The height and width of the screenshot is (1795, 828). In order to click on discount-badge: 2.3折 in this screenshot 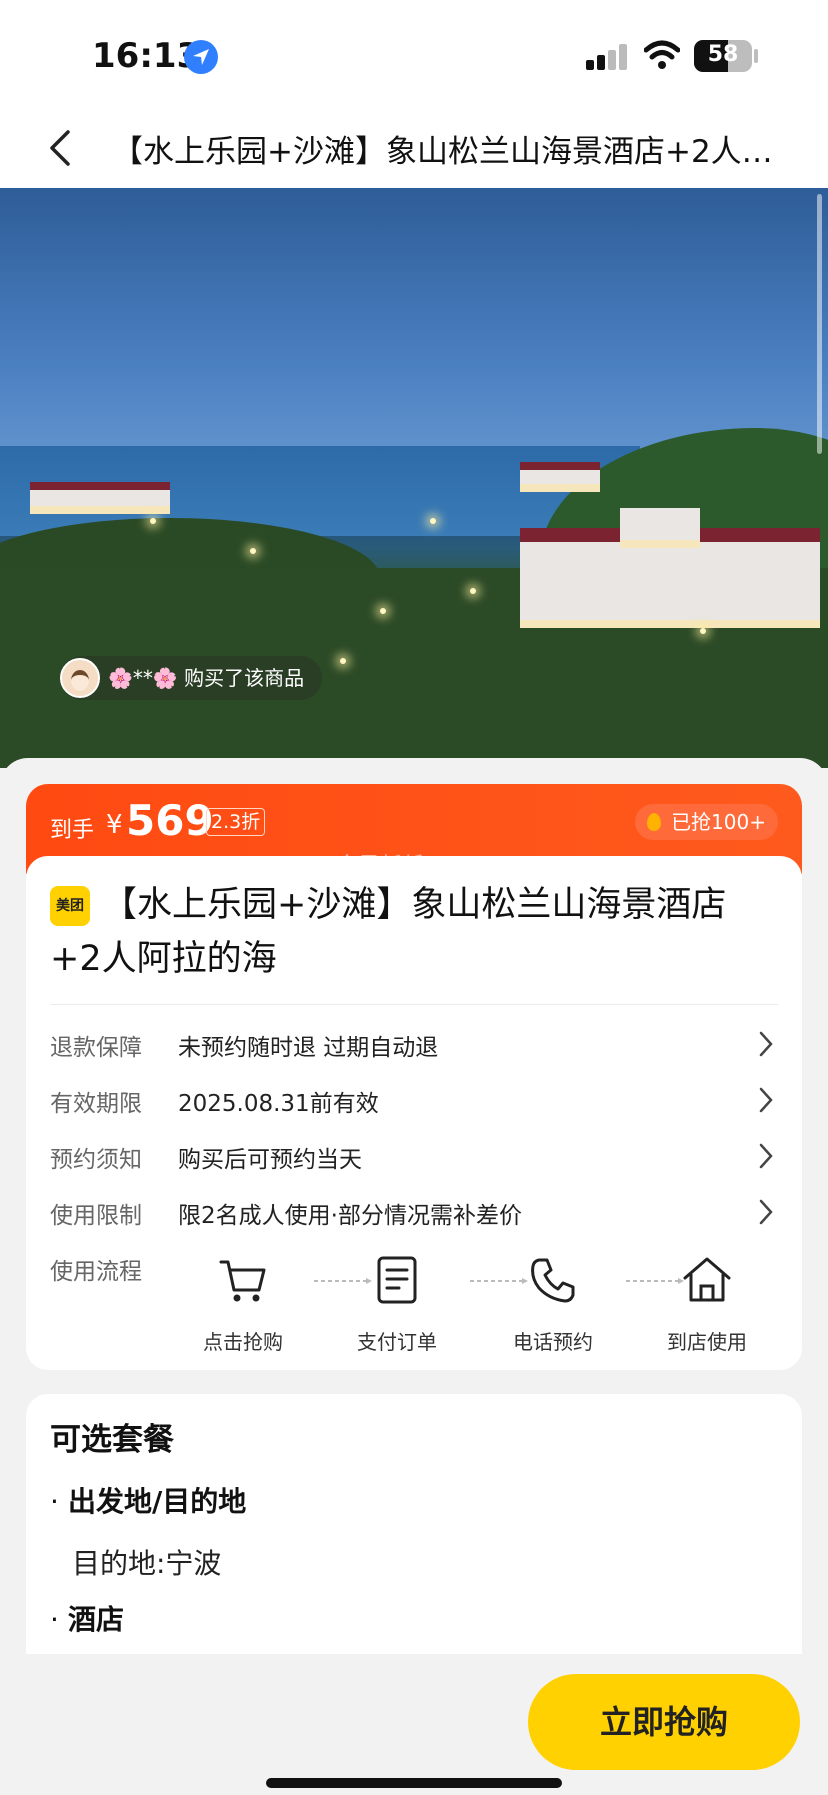, I will do `click(236, 822)`.